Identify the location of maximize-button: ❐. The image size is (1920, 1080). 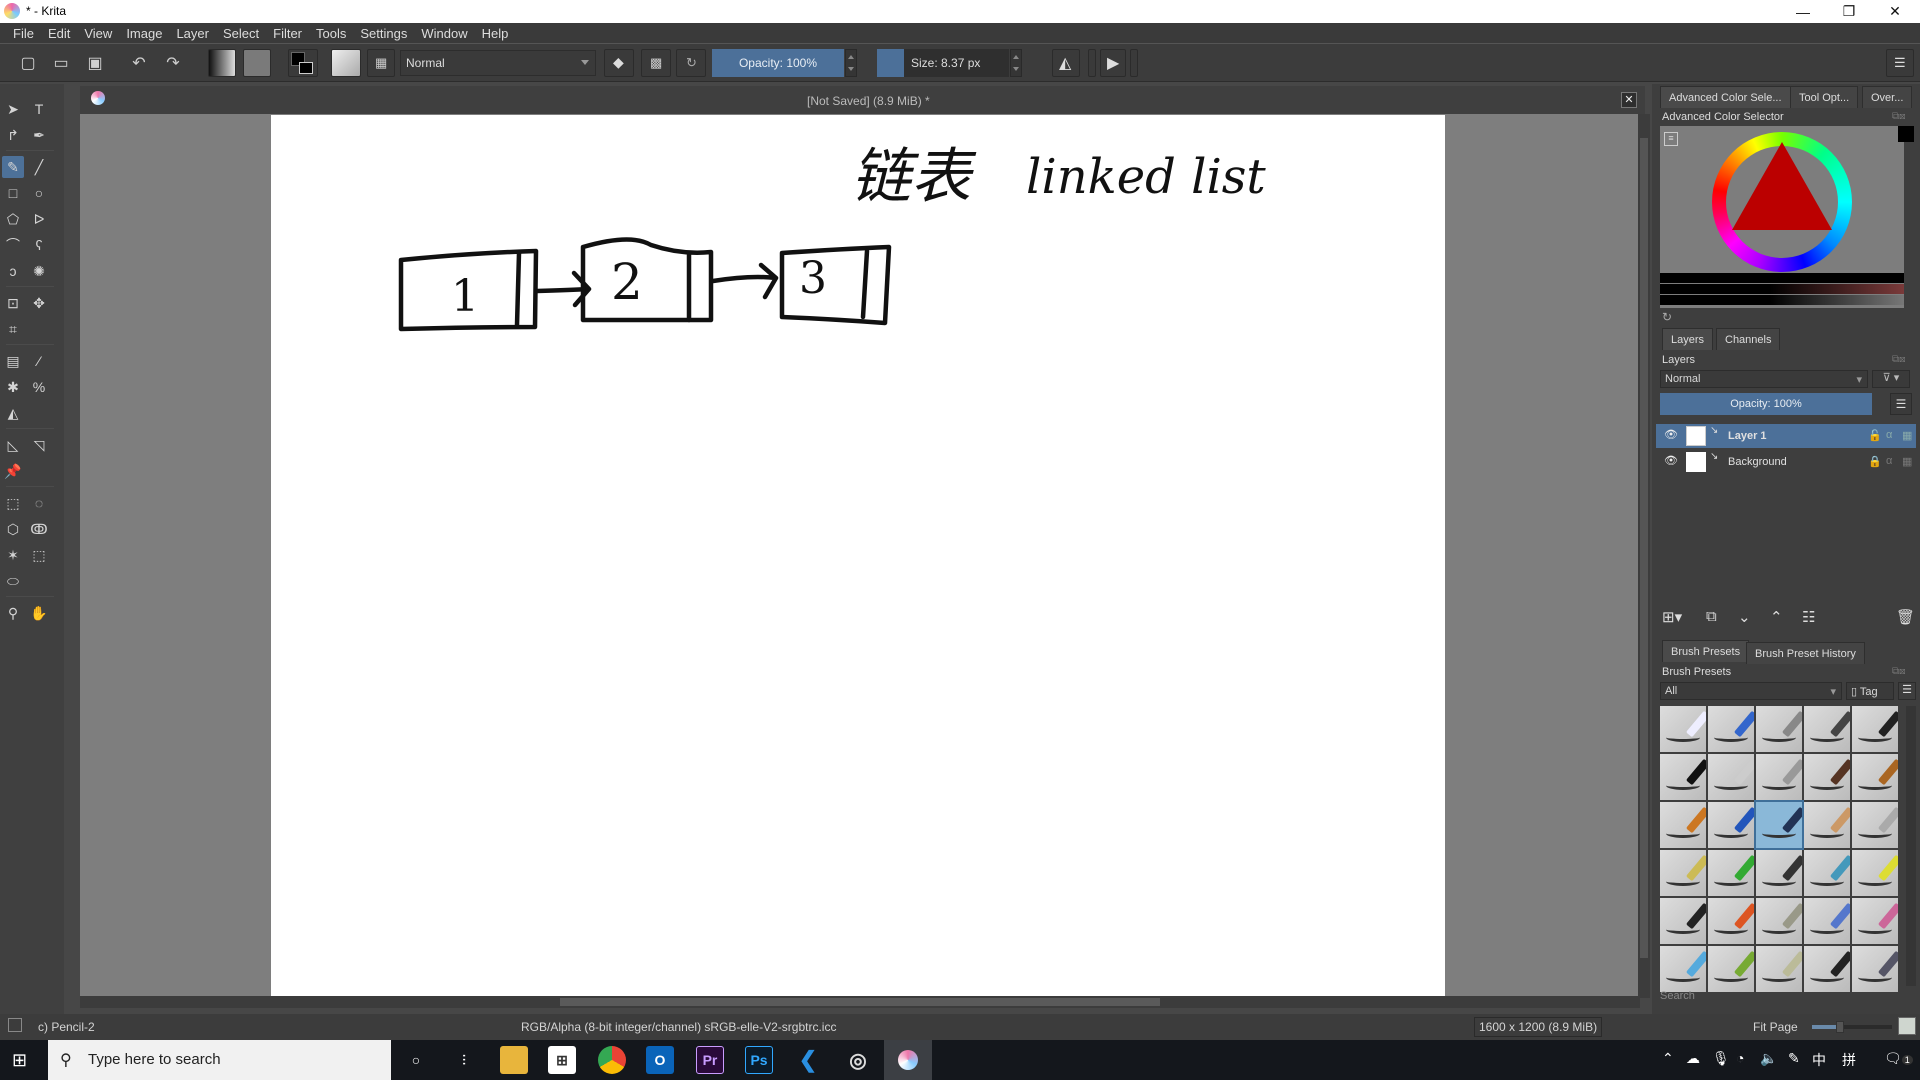
(1849, 11).